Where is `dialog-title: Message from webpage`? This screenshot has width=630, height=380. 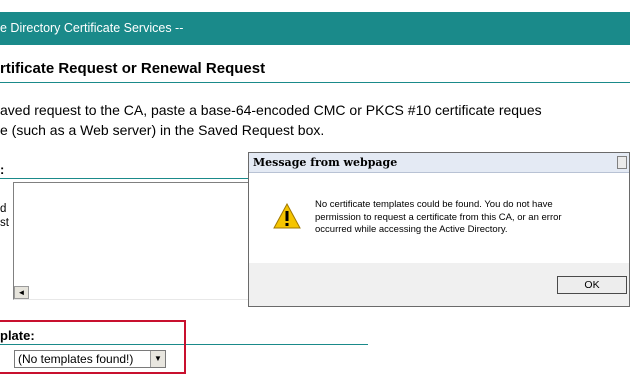 dialog-title: Message from webpage is located at coordinates (325, 162).